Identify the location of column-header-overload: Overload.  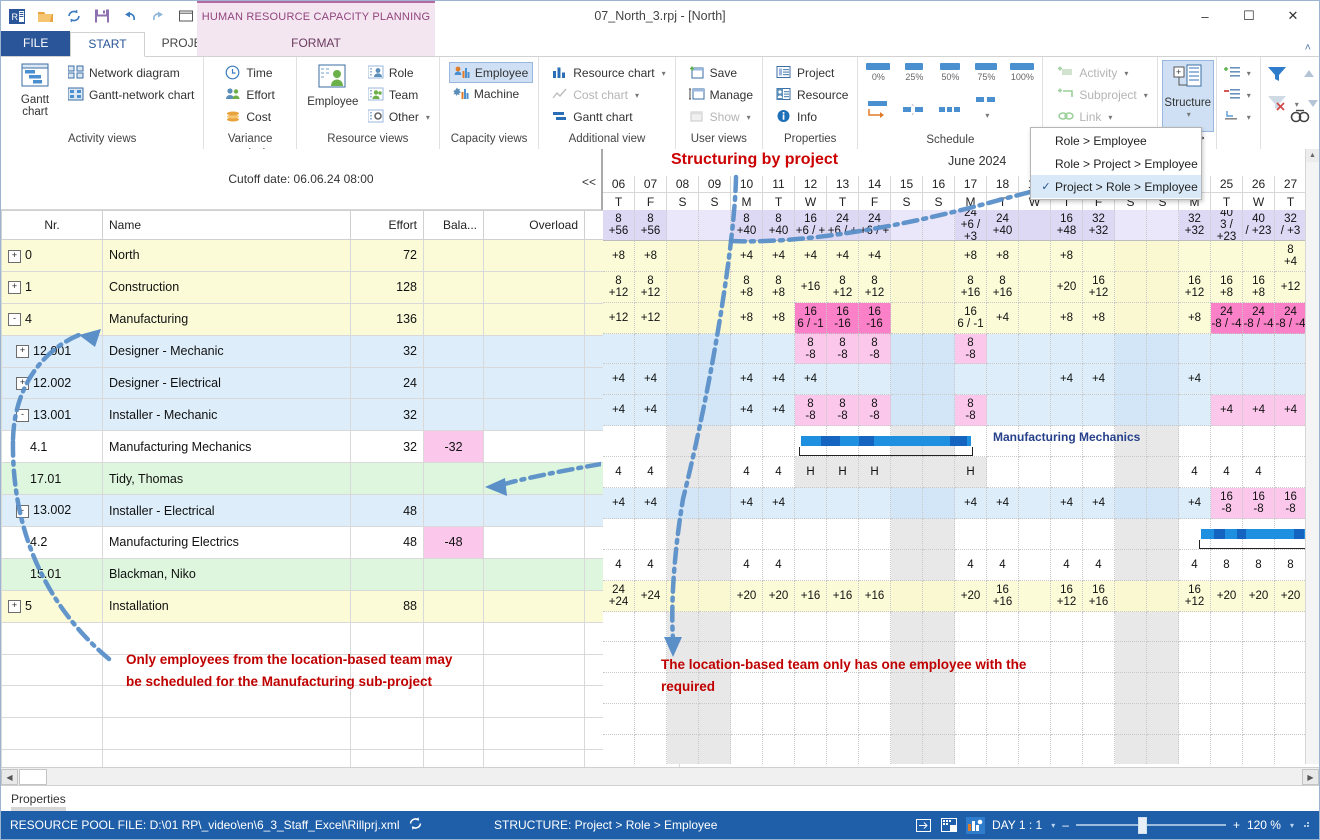
(534, 225).